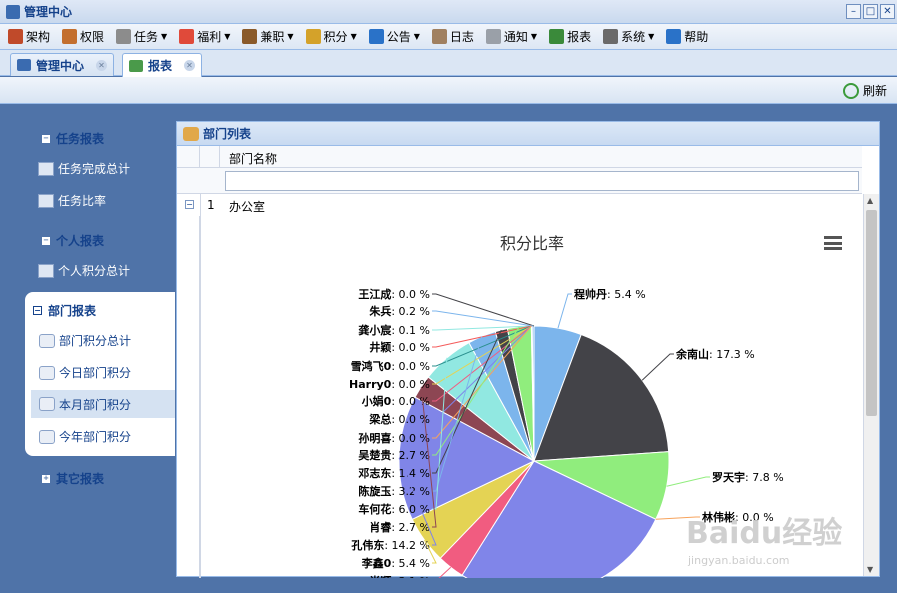 The image size is (897, 593). I want to click on sidebar-item-dept-year: 今年部门积分, so click(104, 436).